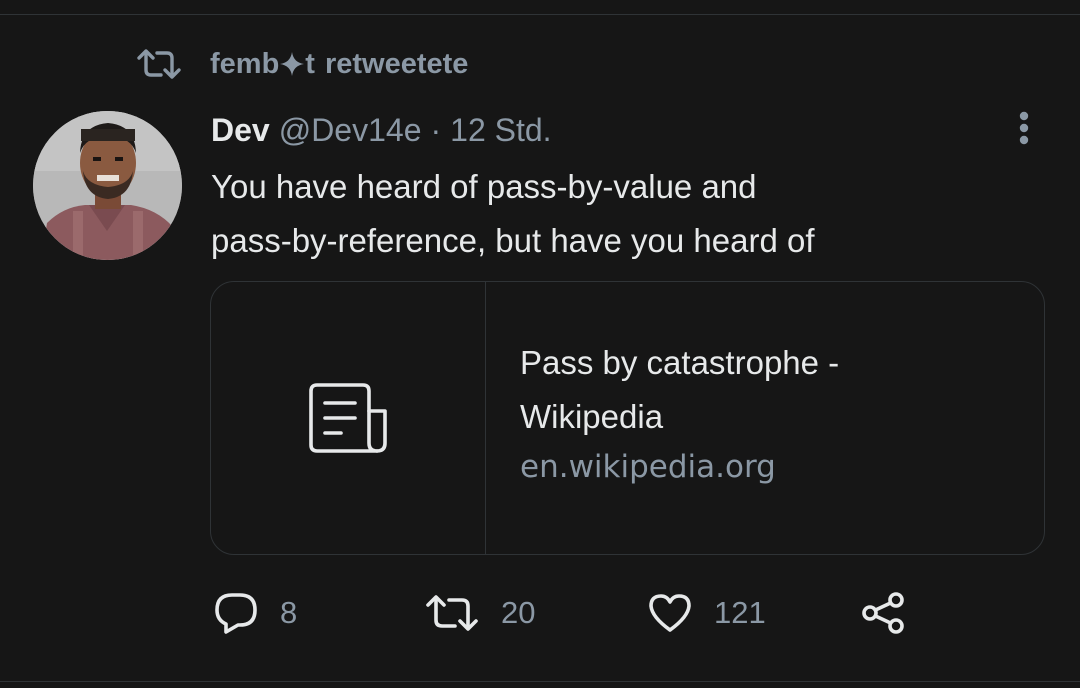 The image size is (1080, 688). What do you see at coordinates (310, 63) in the screenshot?
I see `retweeter-name-part-2: t` at bounding box center [310, 63].